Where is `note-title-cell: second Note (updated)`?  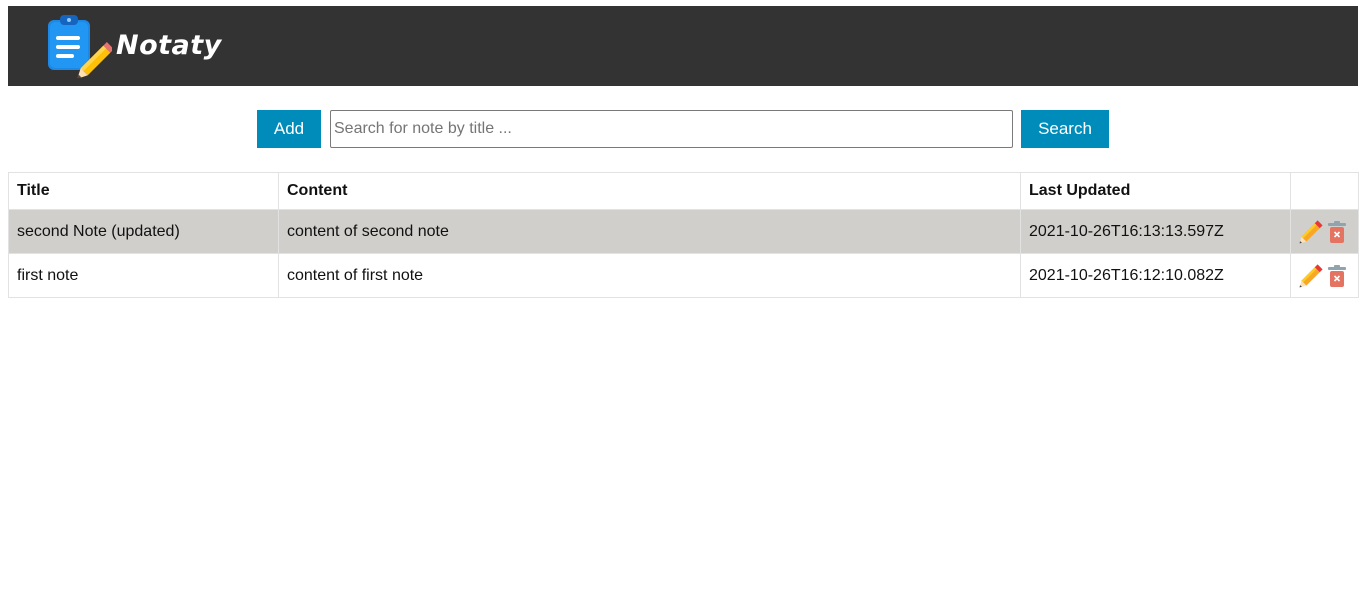
note-title-cell: second Note (updated) is located at coordinates (143, 231).